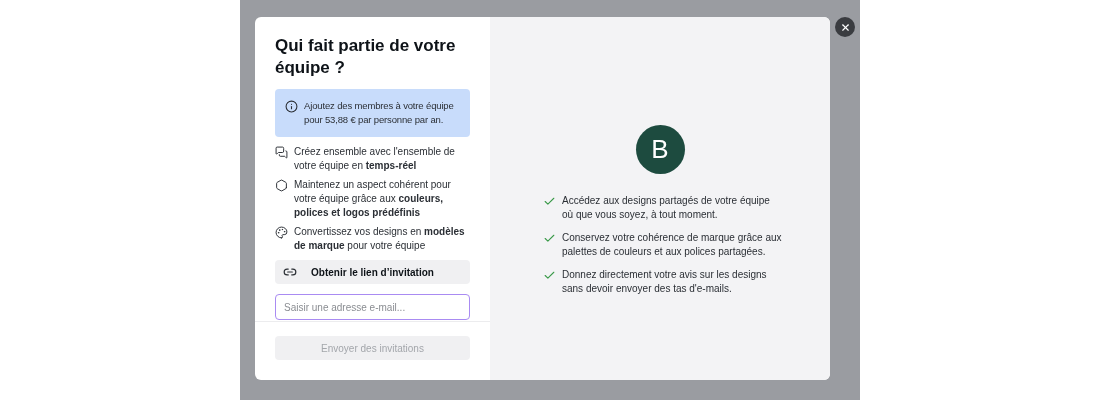 Image resolution: width=1100 pixels, height=400 pixels. Describe the element at coordinates (375, 159) in the screenshot. I see `feature-text: Créez ensemble avec l'ensemble de votre équipe en temps-réel` at that location.